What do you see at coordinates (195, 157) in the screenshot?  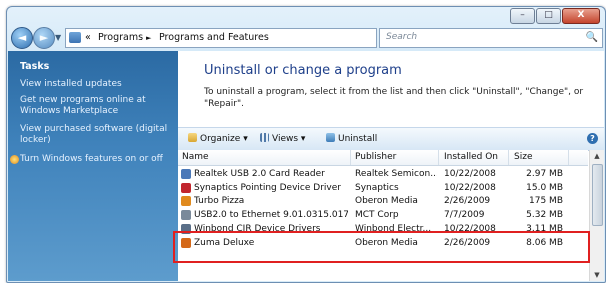 I see `column-name: Name` at bounding box center [195, 157].